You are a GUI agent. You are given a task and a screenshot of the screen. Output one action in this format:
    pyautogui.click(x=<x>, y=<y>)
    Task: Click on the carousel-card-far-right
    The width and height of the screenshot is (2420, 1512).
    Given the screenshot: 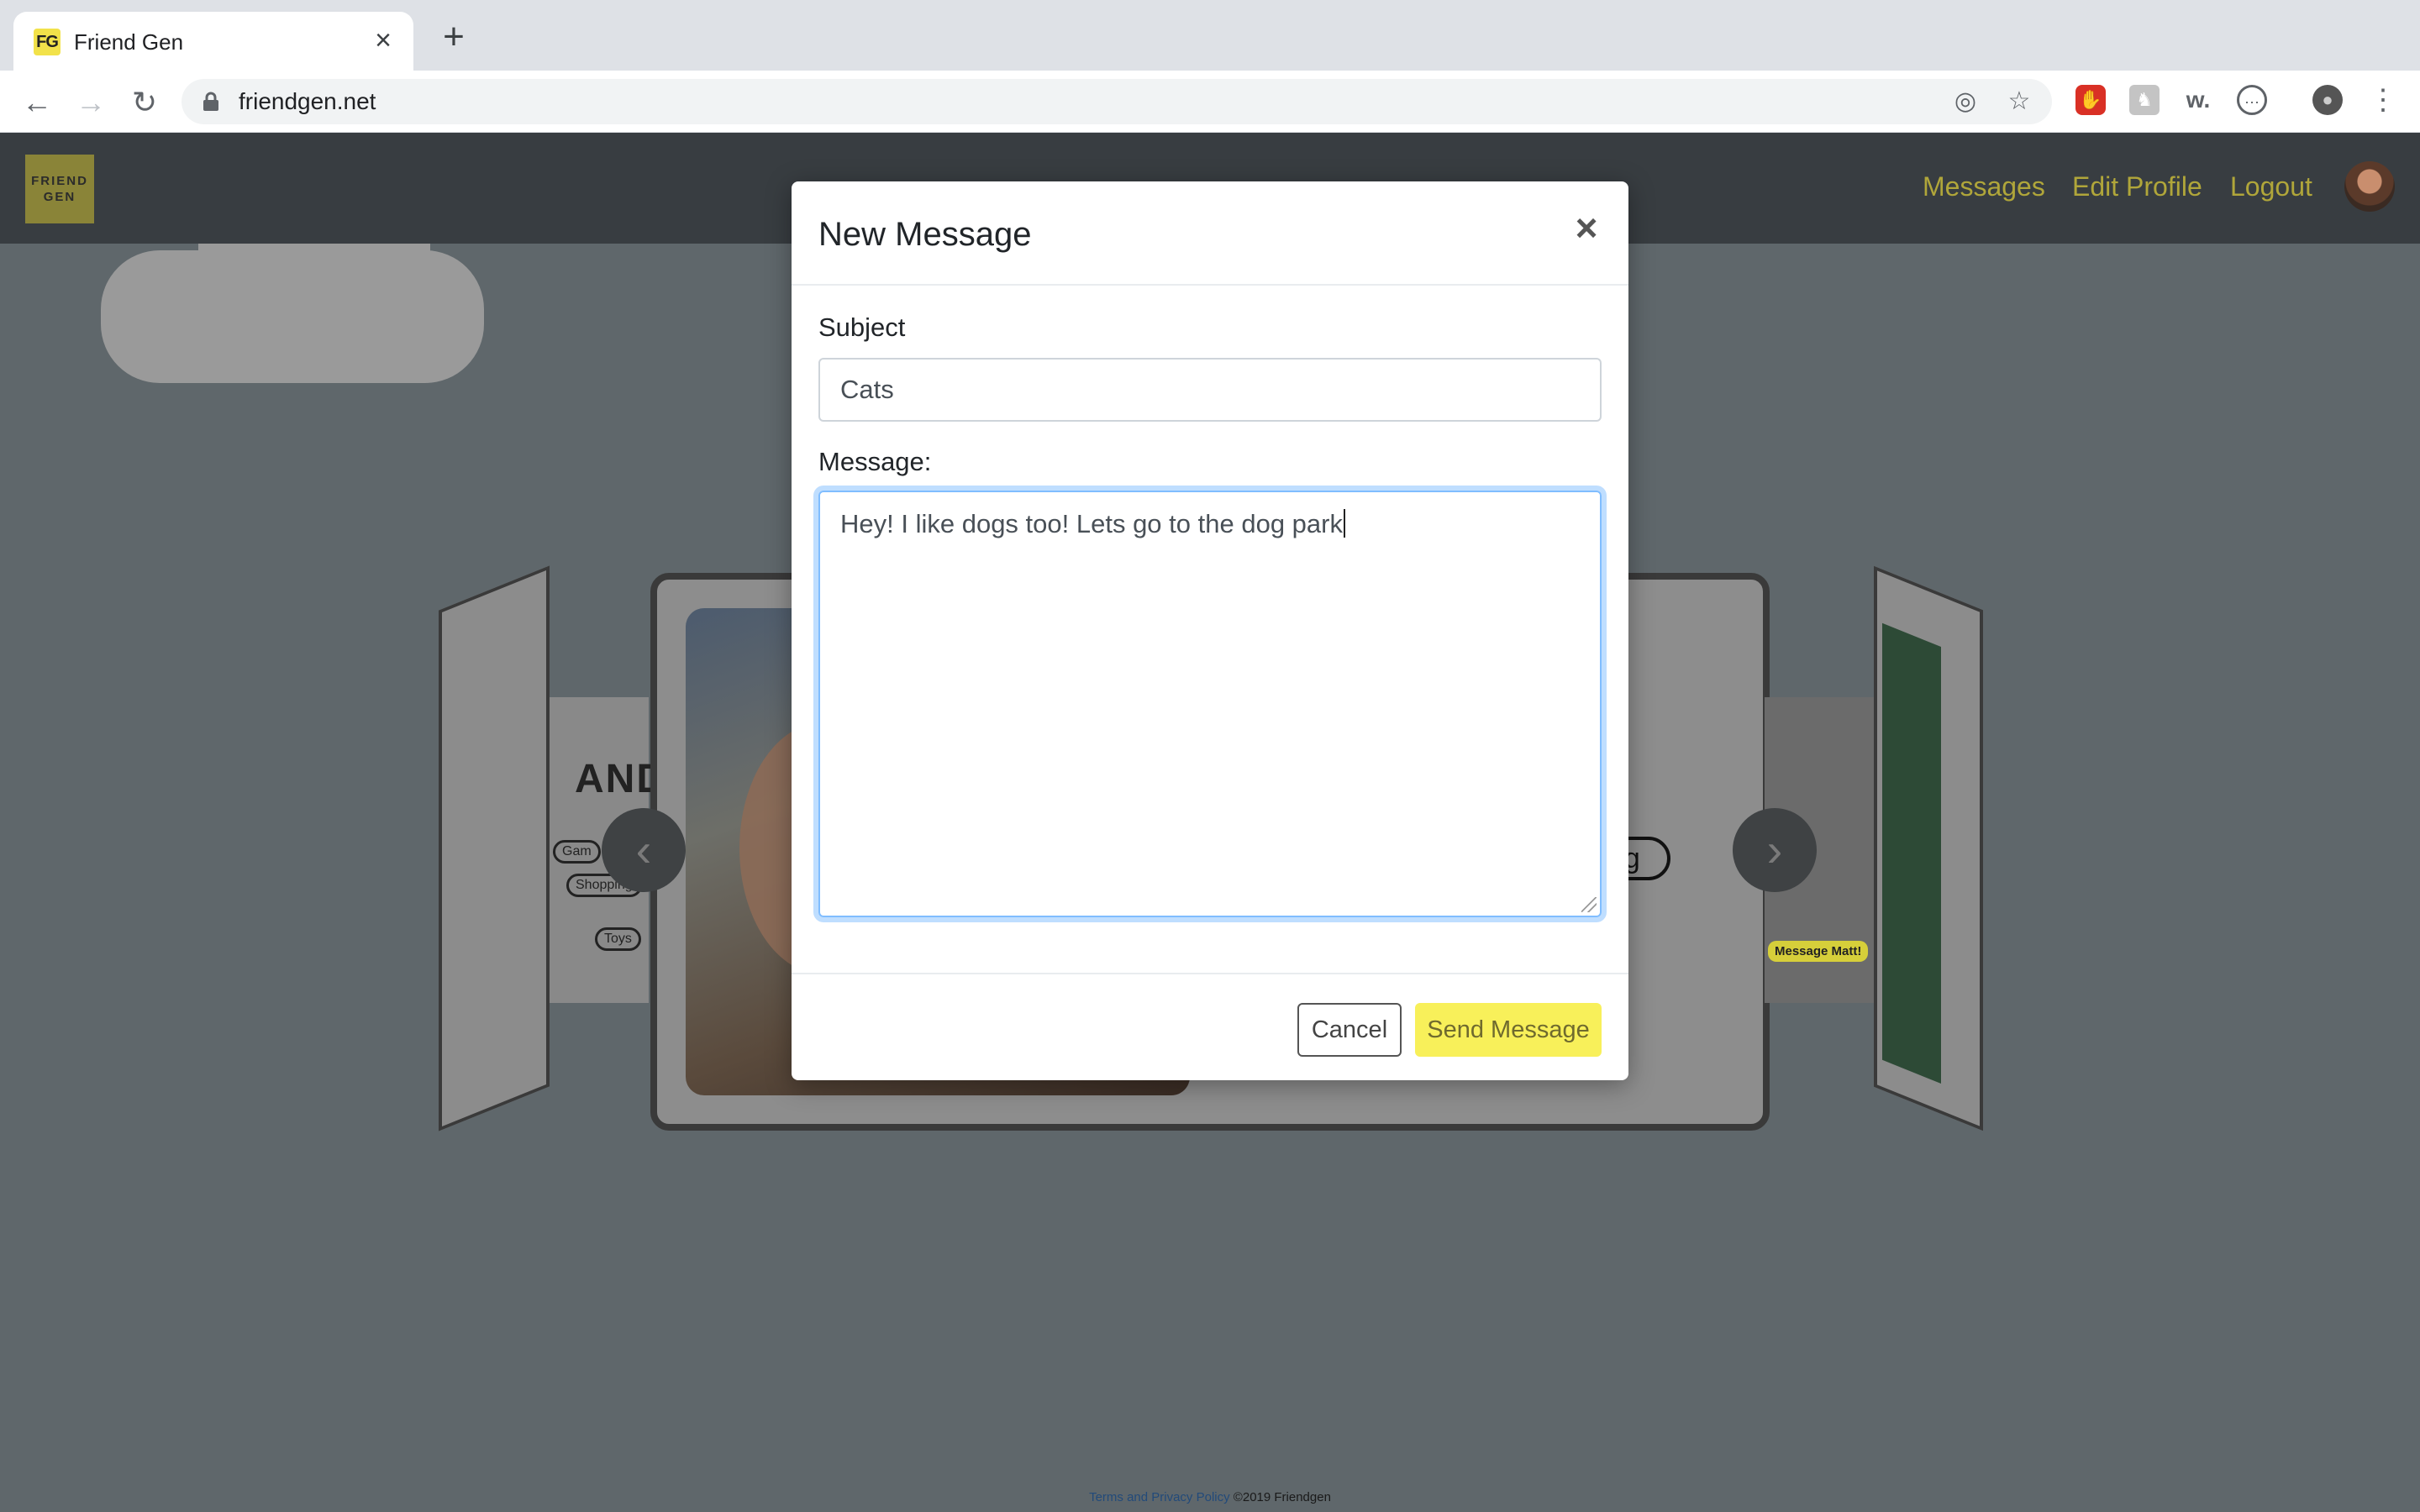 What is the action you would take?
    pyautogui.click(x=1928, y=848)
    